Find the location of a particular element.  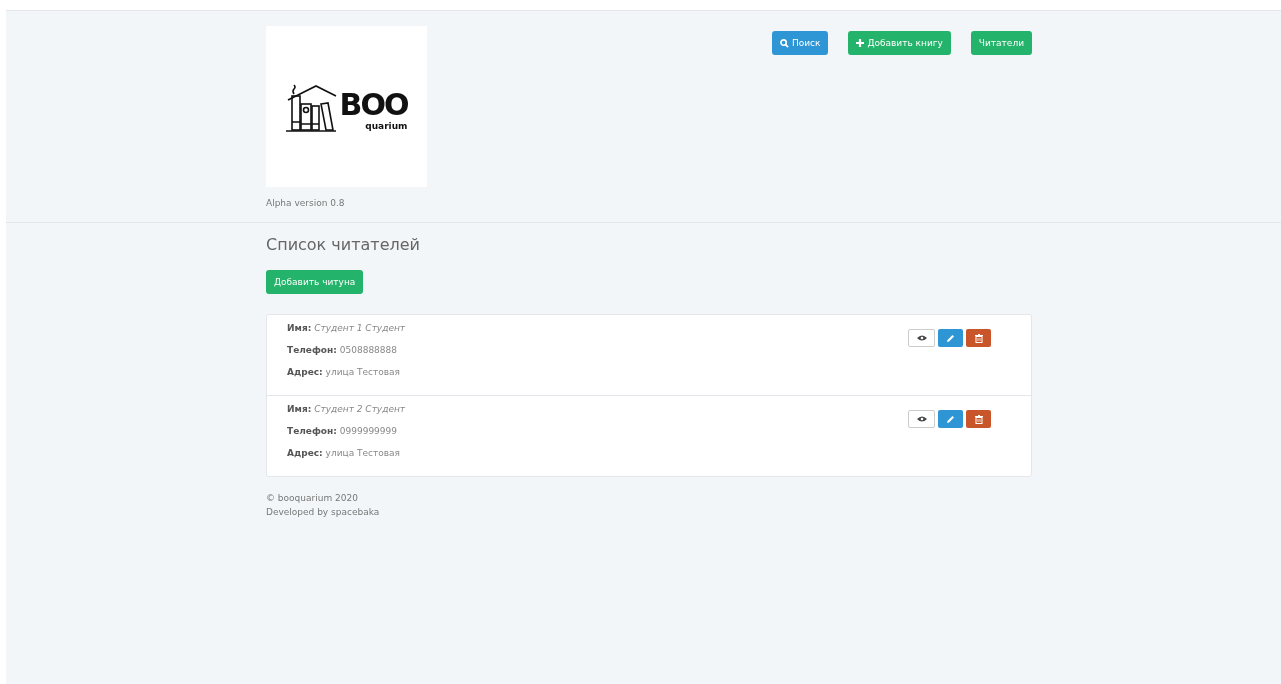

nav-button: Добавить книгу is located at coordinates (899, 43).